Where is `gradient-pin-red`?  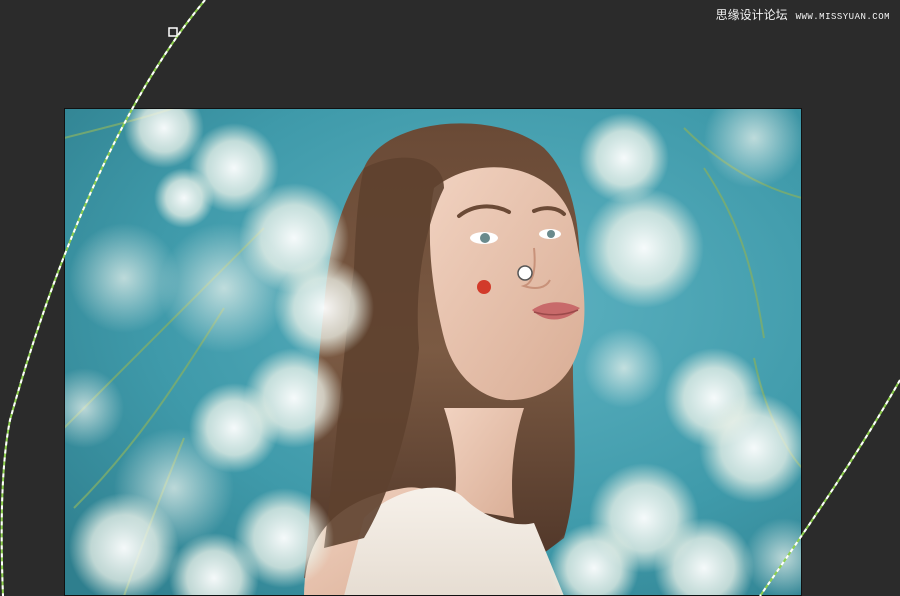
gradient-pin-red is located at coordinates (484, 287).